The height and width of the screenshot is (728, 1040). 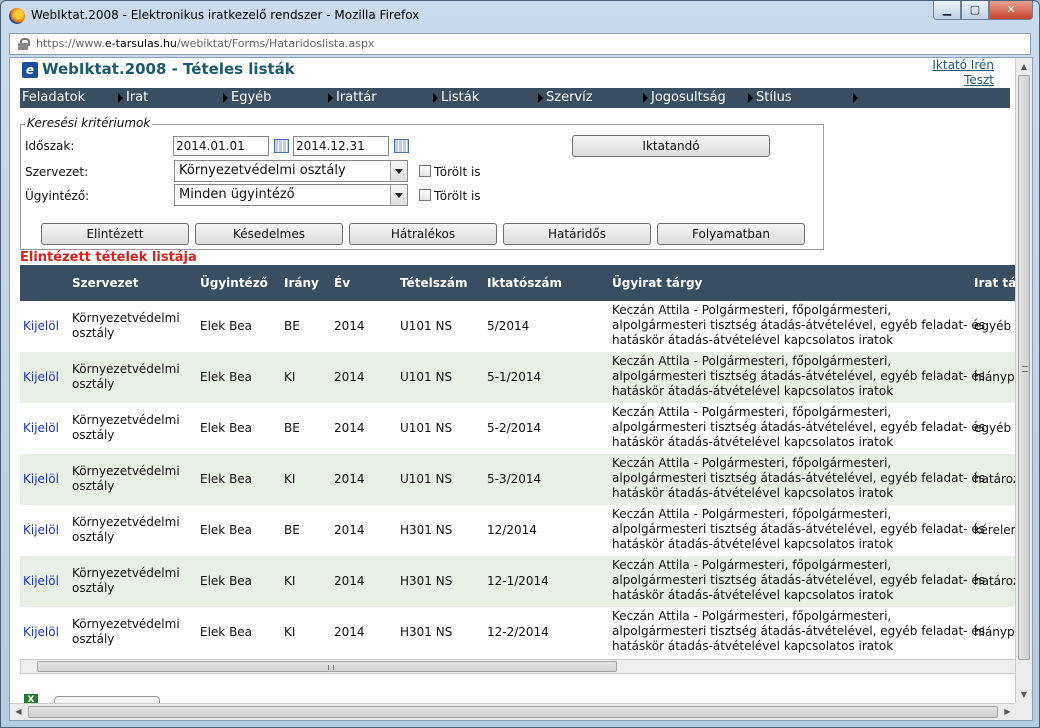 What do you see at coordinates (569, 97) in the screenshot?
I see `menu-item-szerviz: Szervíz` at bounding box center [569, 97].